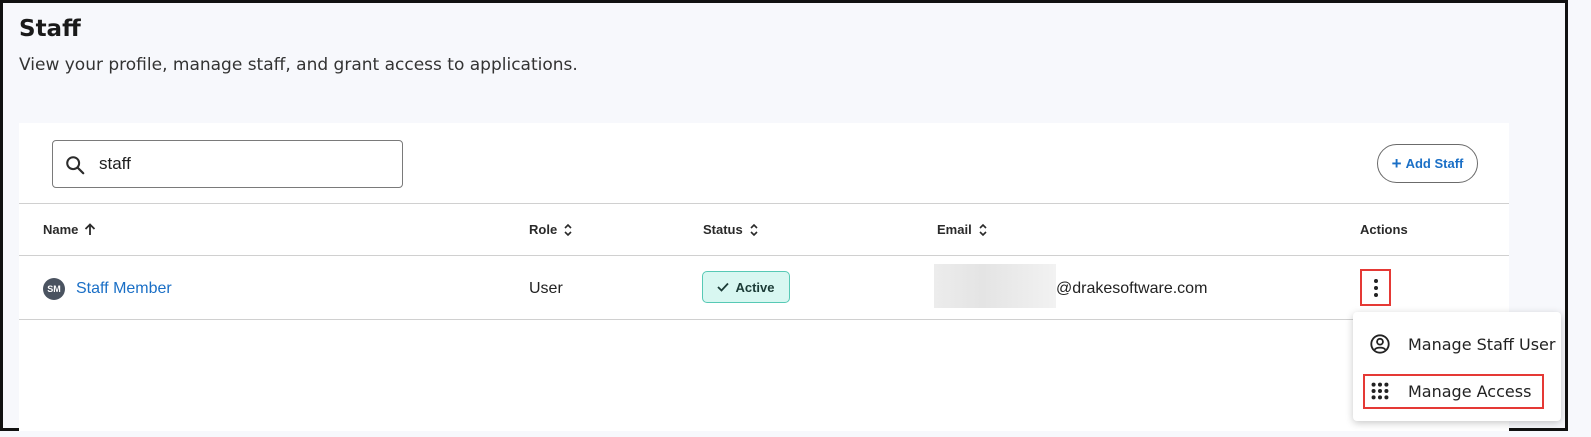 This screenshot has width=1591, height=437. I want to click on search-input, so click(244, 164).